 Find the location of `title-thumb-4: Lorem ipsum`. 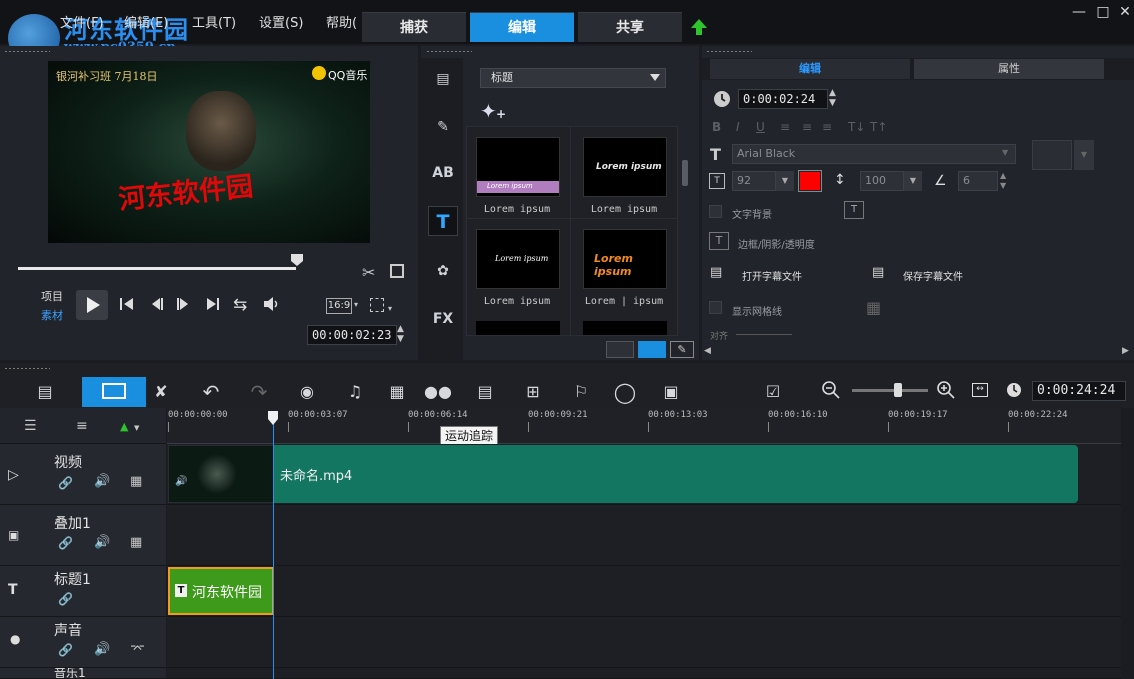

title-thumb-4: Lorem ipsum is located at coordinates (625, 259).